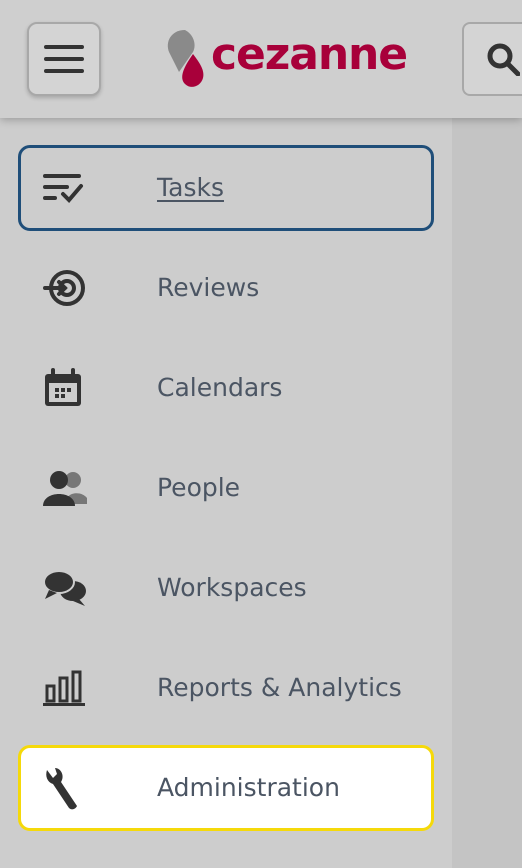  Describe the element at coordinates (226, 588) in the screenshot. I see `nav-item: Workspaces` at that location.